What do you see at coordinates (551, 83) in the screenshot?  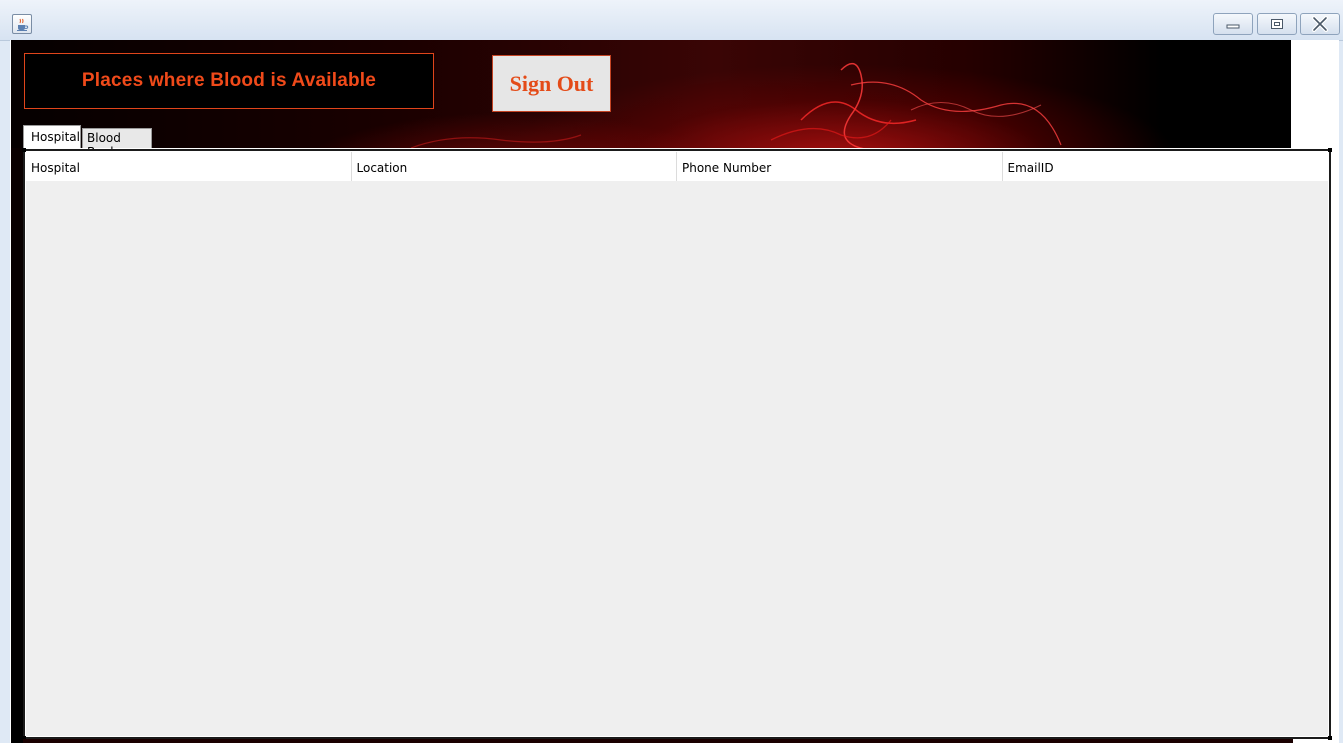 I see `sign-out-button: Sign Out` at bounding box center [551, 83].